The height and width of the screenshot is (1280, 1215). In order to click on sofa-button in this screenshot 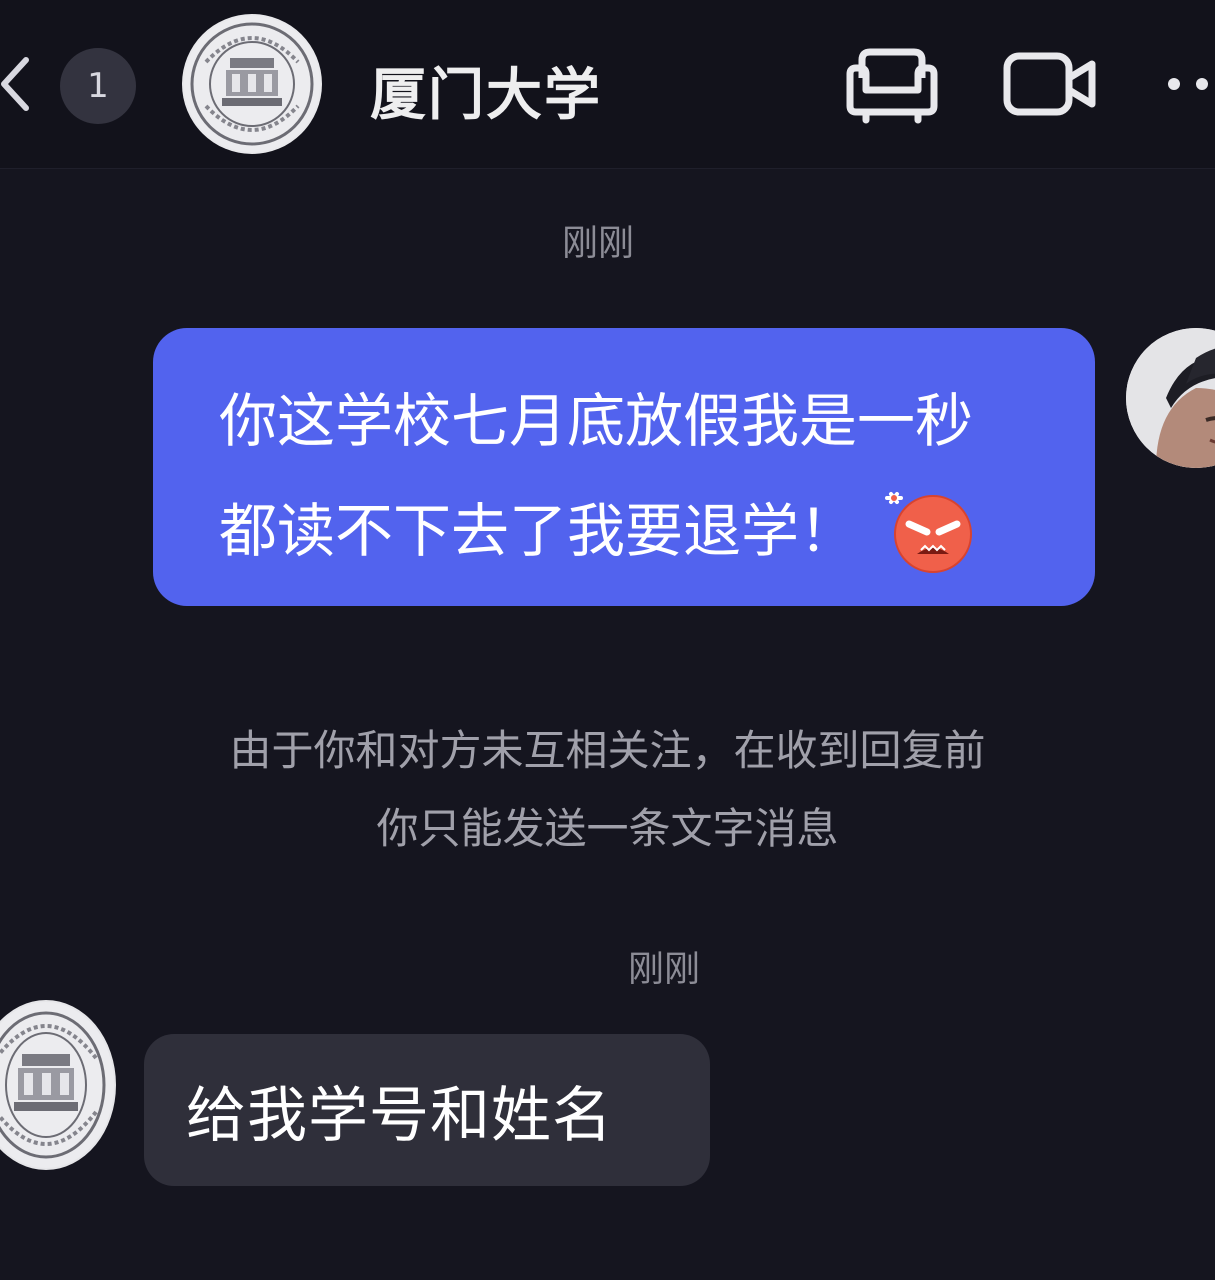, I will do `click(892, 84)`.